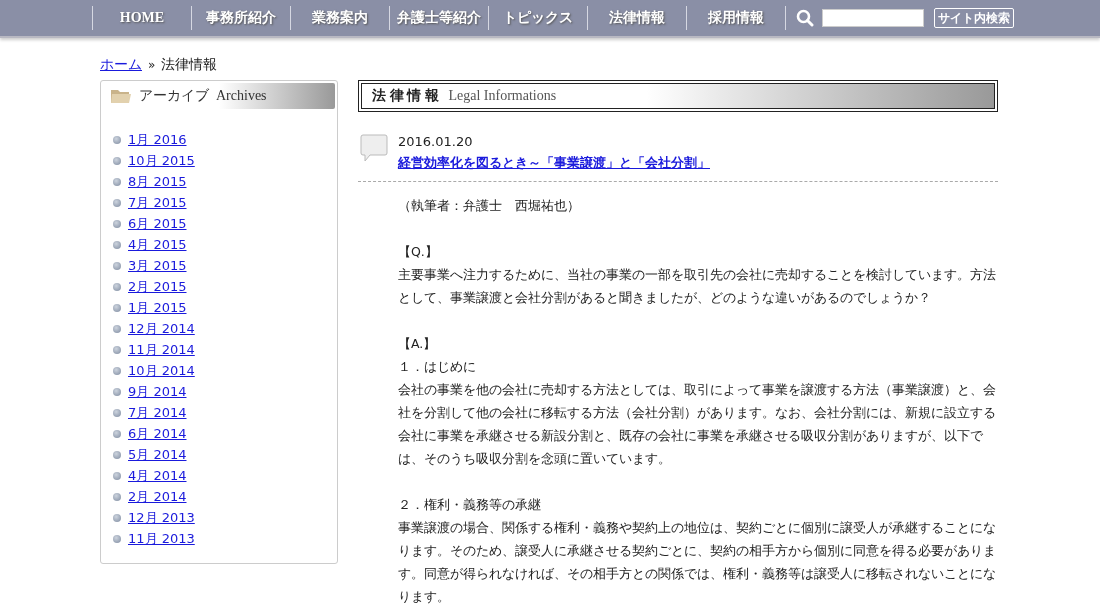 The width and height of the screenshot is (1100, 610). Describe the element at coordinates (157, 202) in the screenshot. I see `archive-link: 7月 2015` at that location.